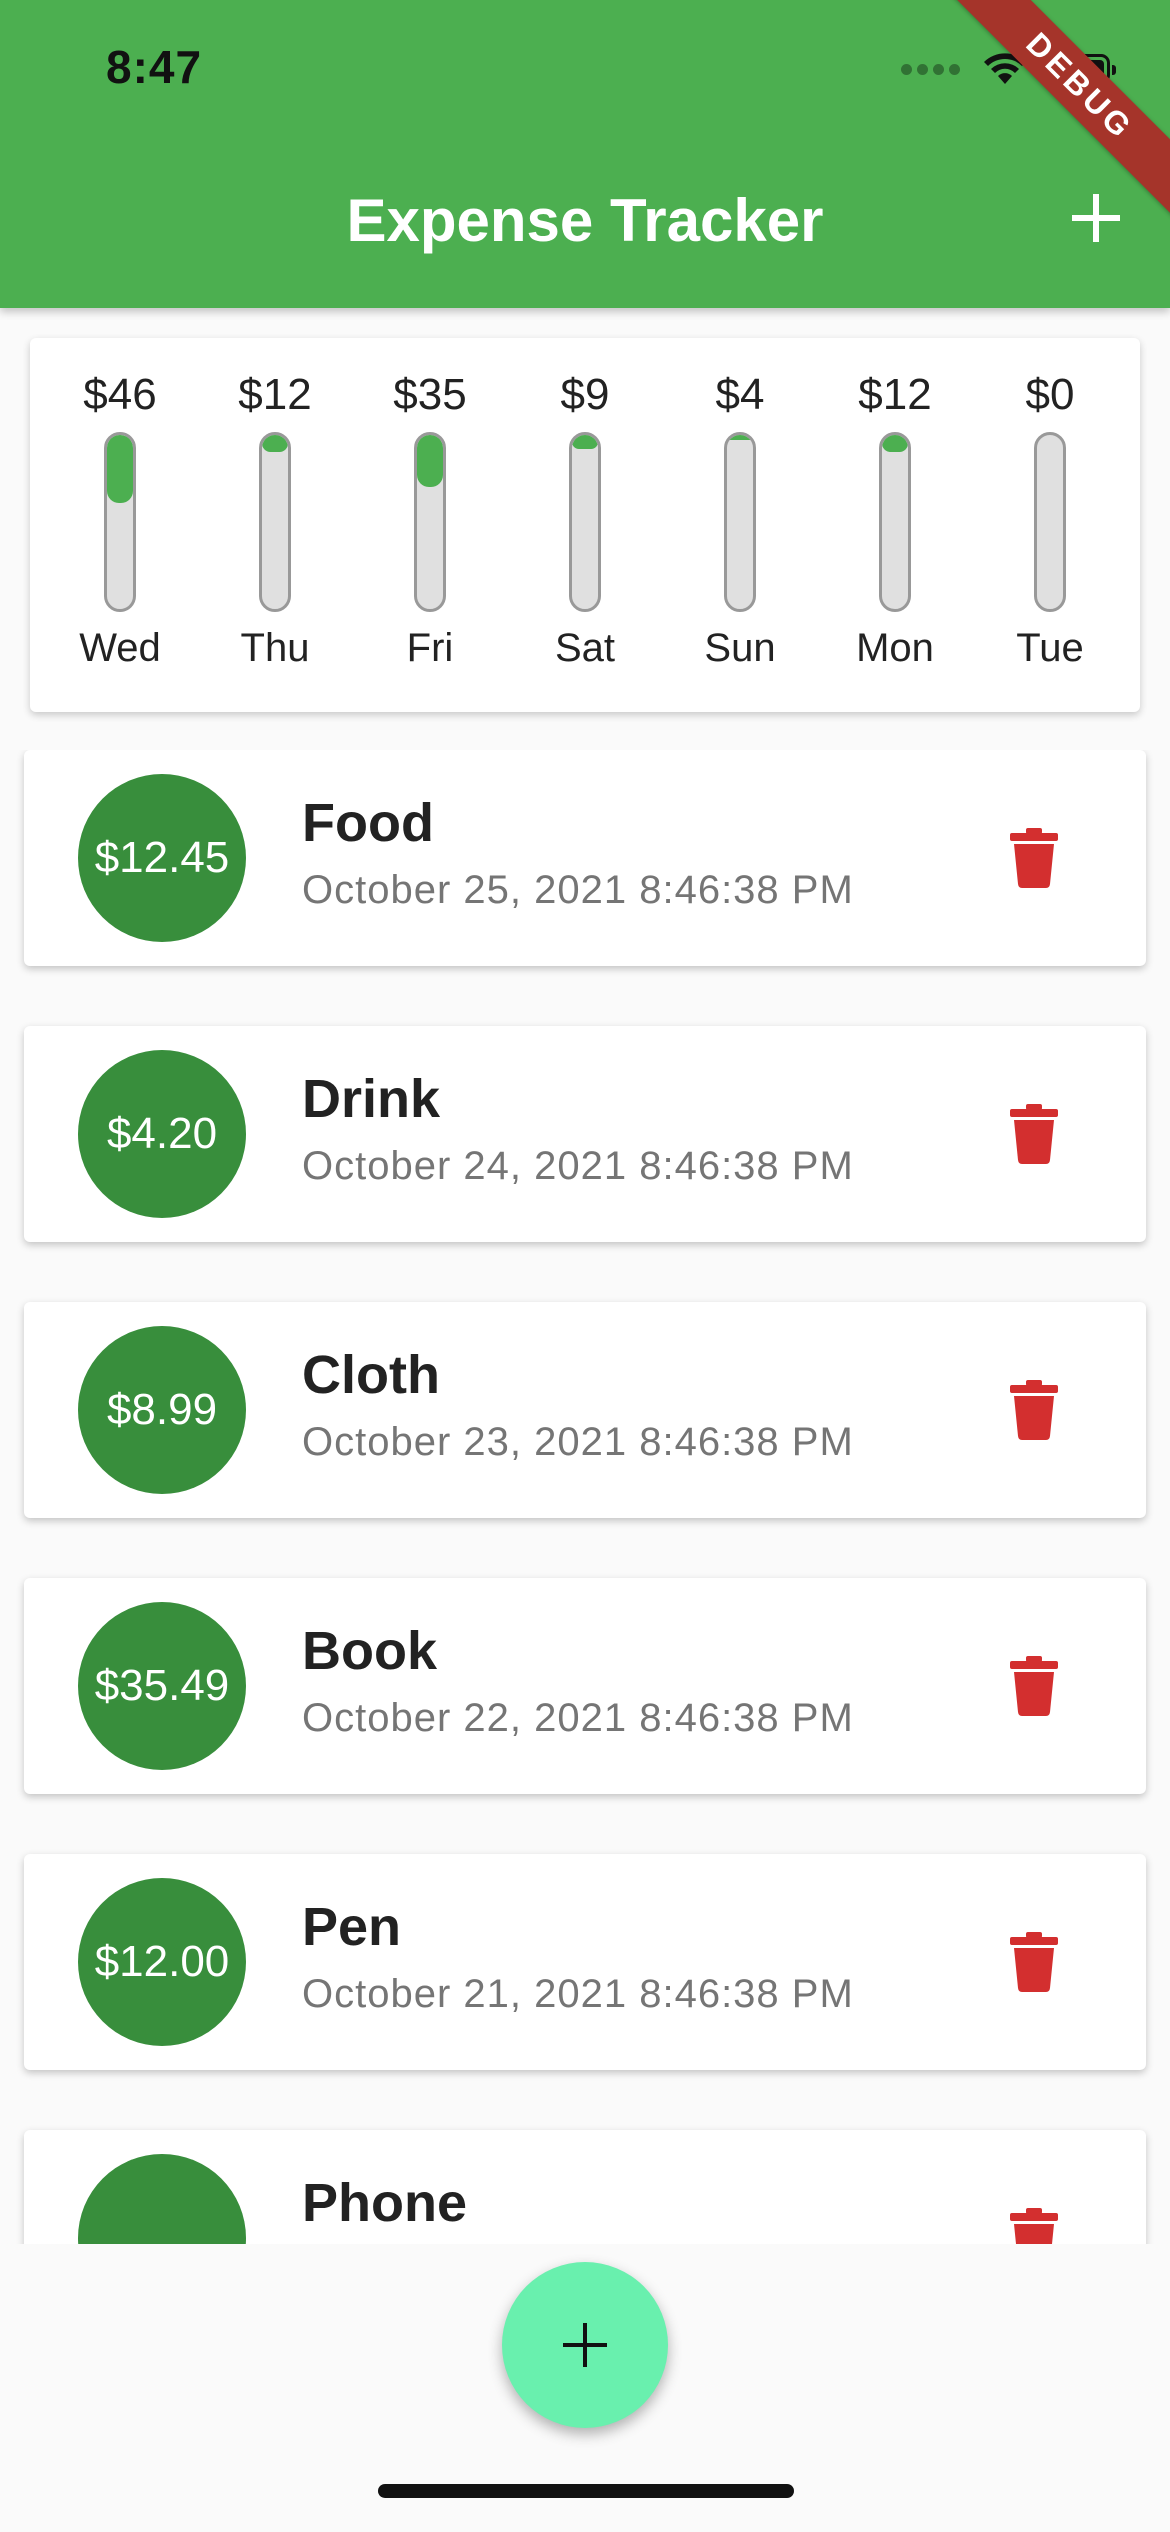  What do you see at coordinates (578, 1166) in the screenshot?
I see `transaction-date: October 24, 2021 8:46:38 PM` at bounding box center [578, 1166].